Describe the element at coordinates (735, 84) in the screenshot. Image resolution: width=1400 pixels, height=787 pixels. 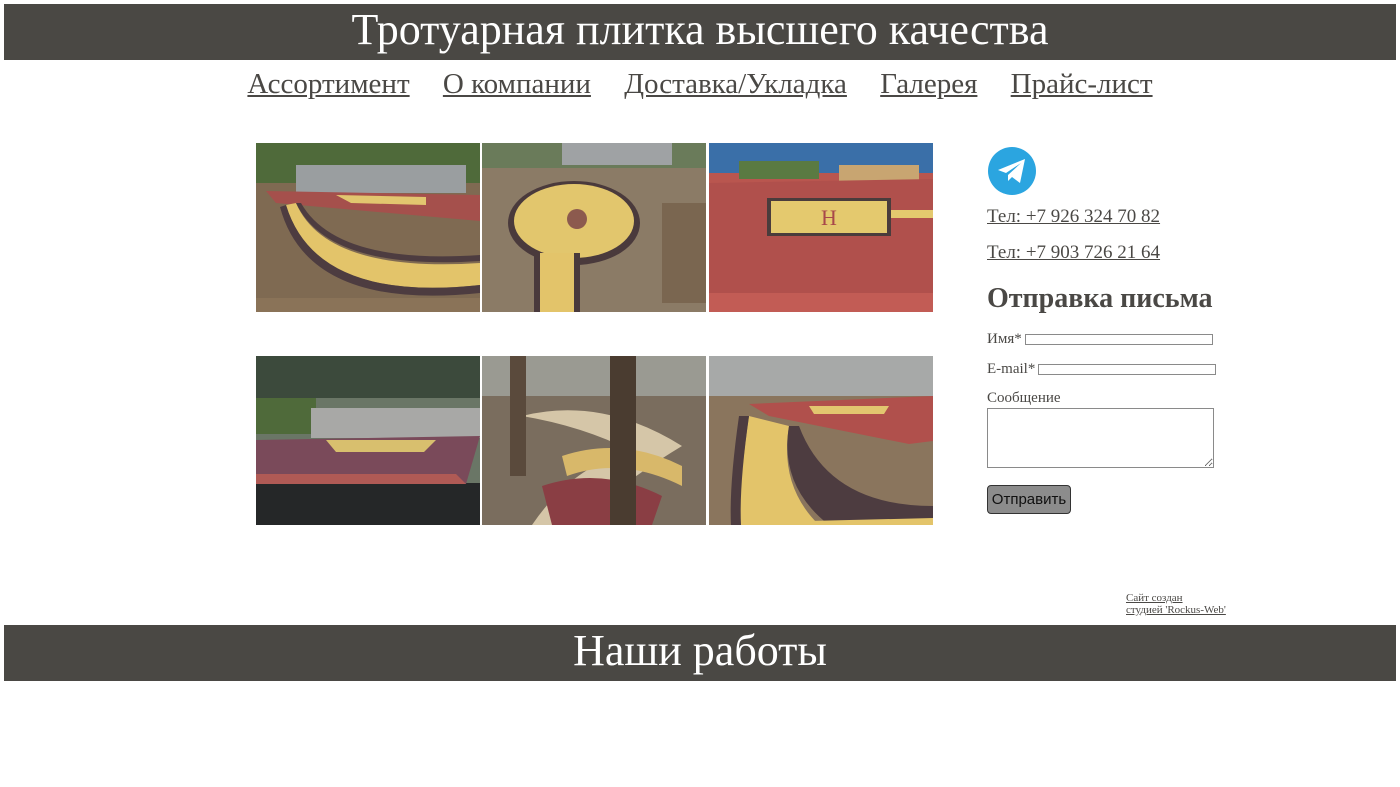
I see `nav-link-delivery: Доставка/Укладка` at that location.